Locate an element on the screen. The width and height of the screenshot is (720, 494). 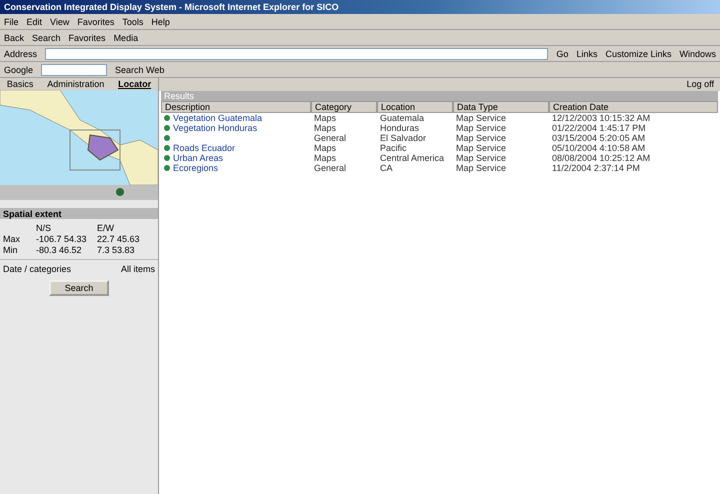
menu-item: Help is located at coordinates (160, 21).